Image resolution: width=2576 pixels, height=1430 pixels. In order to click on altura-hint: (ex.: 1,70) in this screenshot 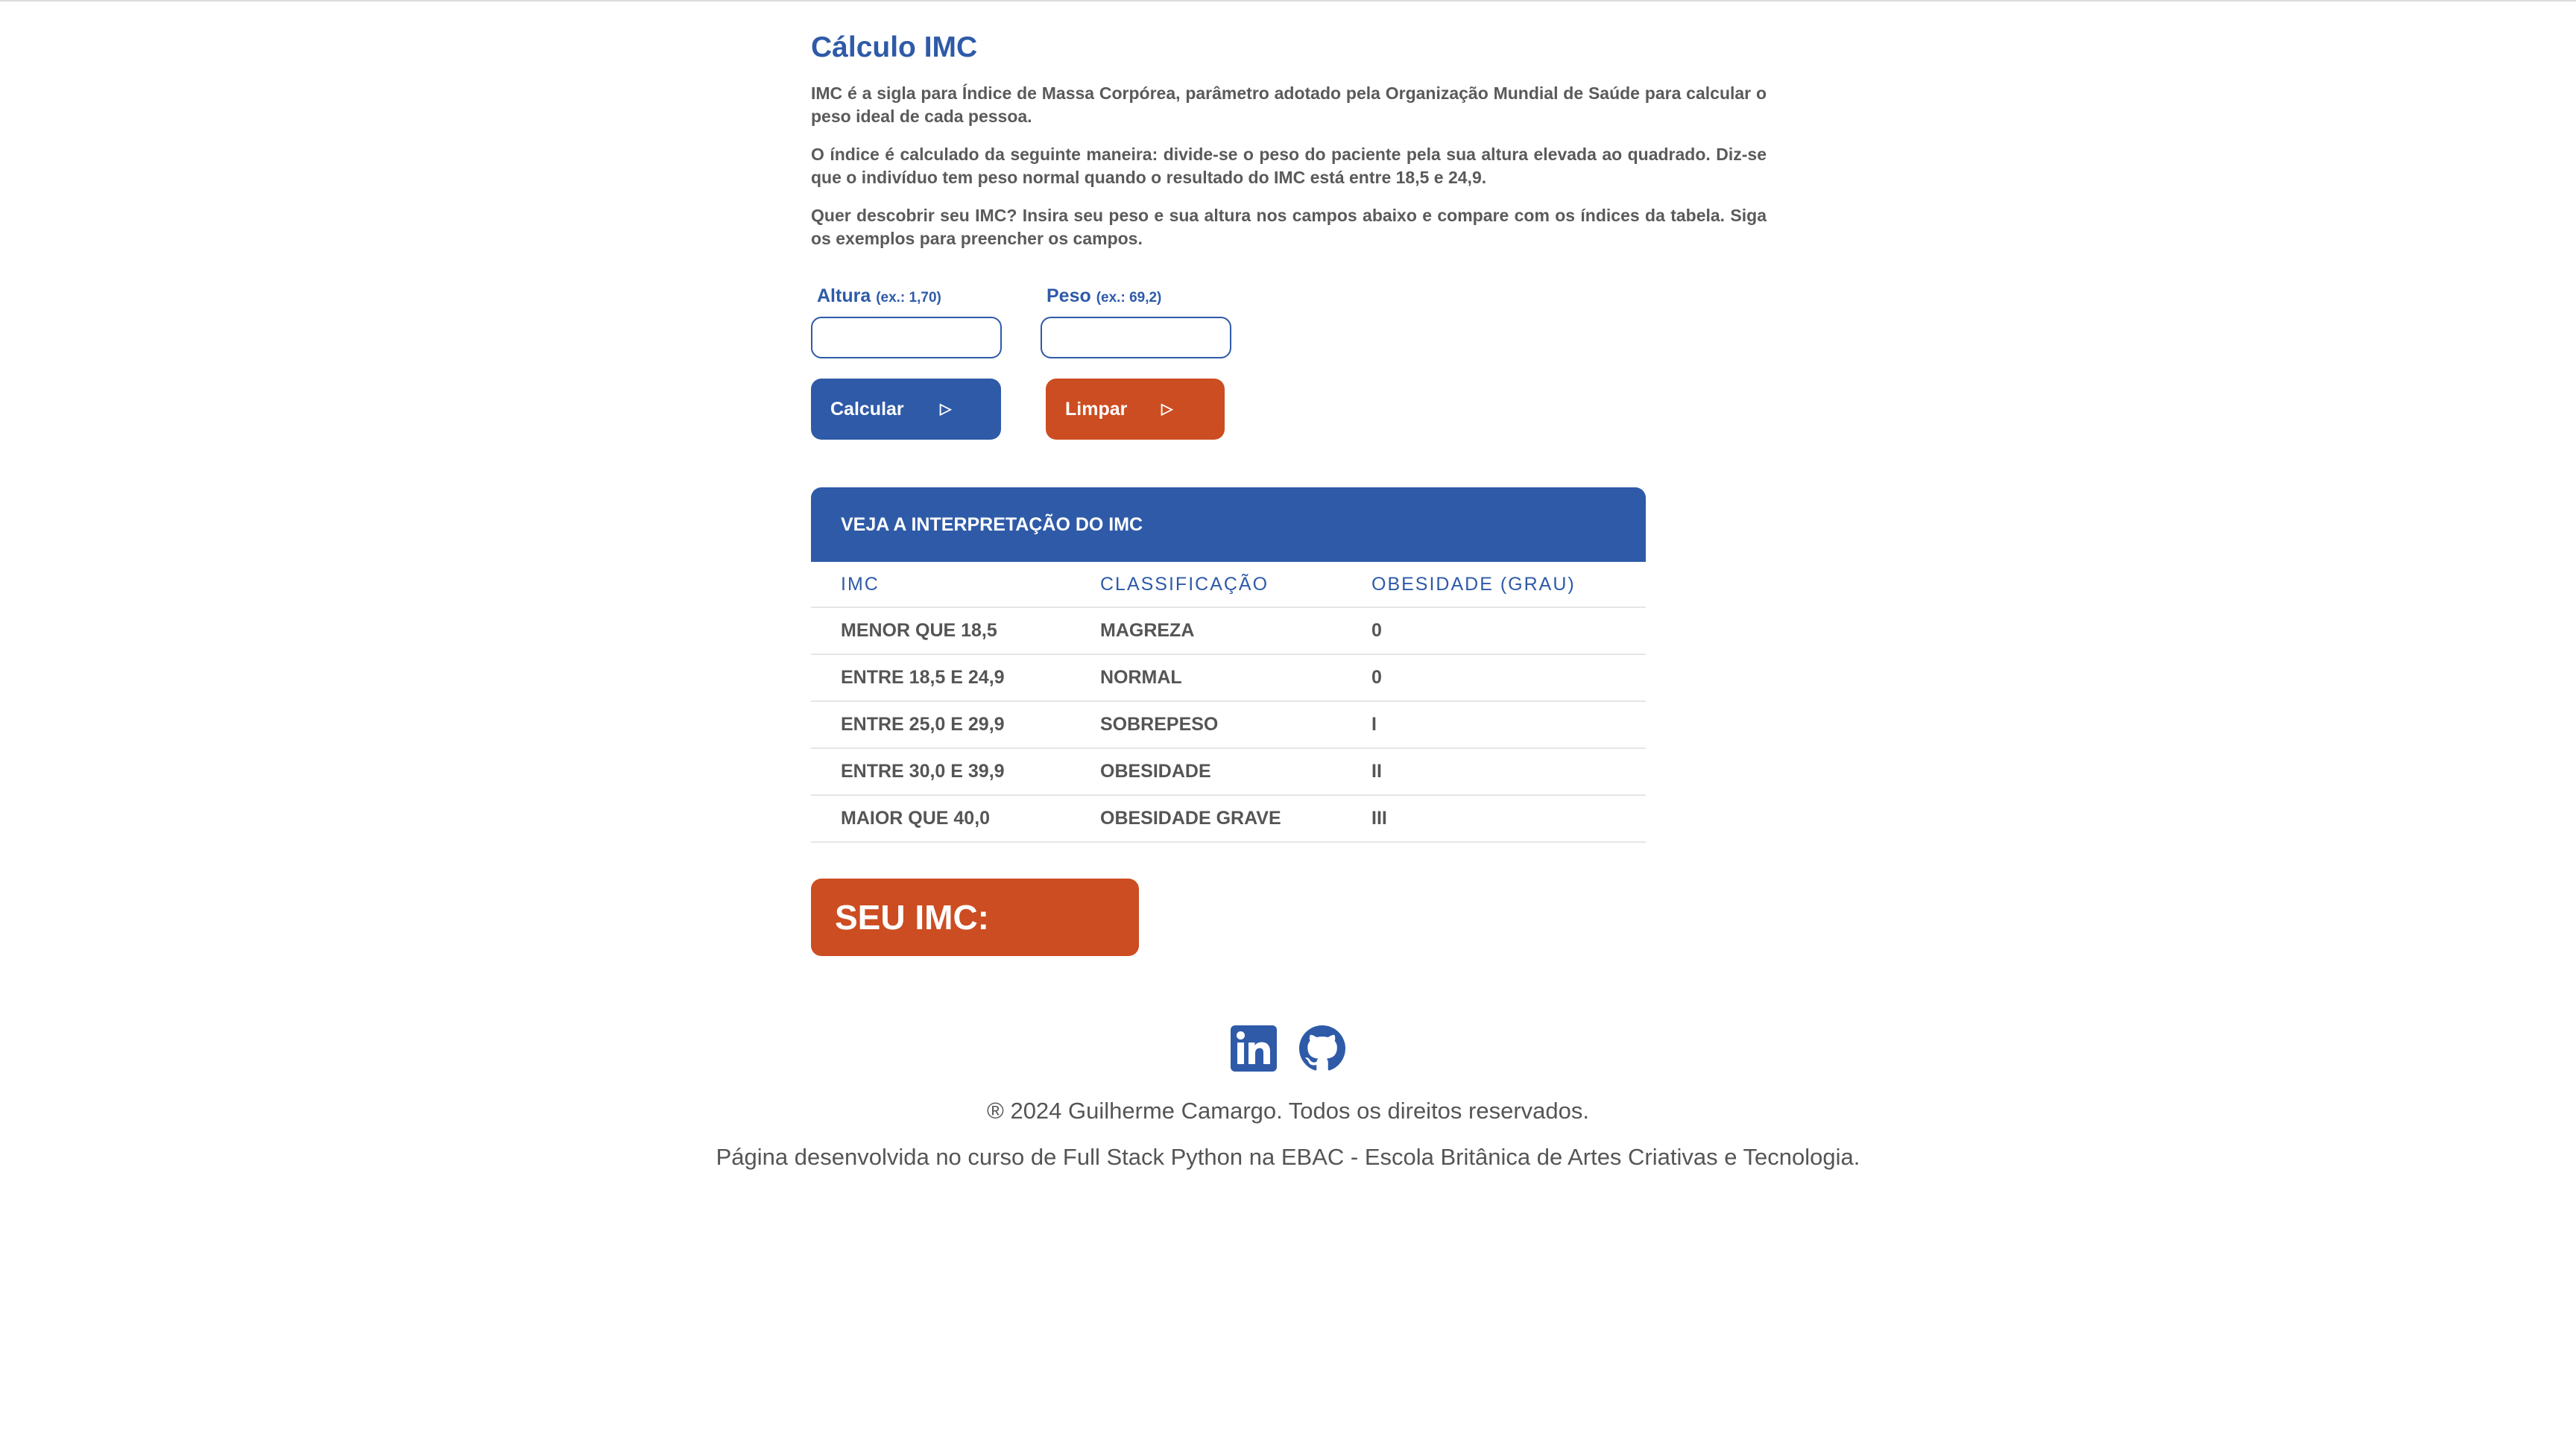, I will do `click(908, 298)`.